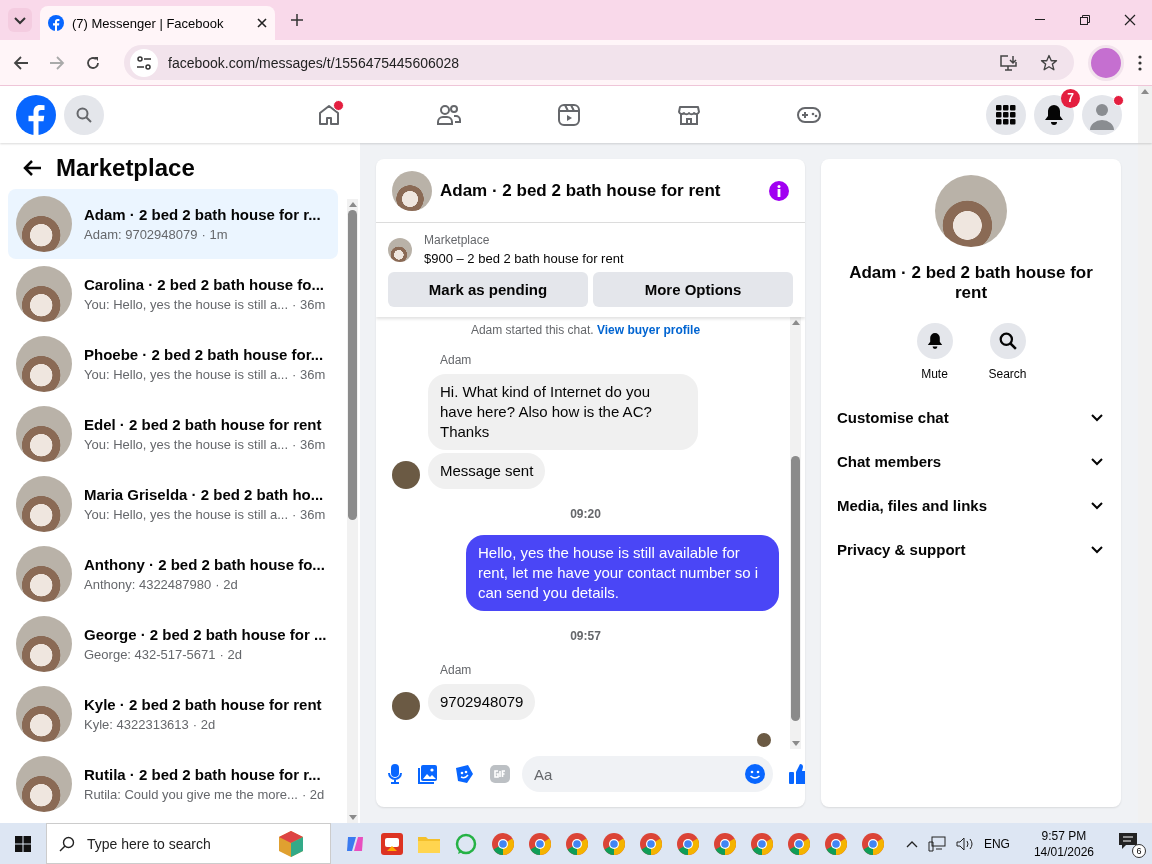  Describe the element at coordinates (934, 352) in the screenshot. I see `action-button: Mute` at that location.